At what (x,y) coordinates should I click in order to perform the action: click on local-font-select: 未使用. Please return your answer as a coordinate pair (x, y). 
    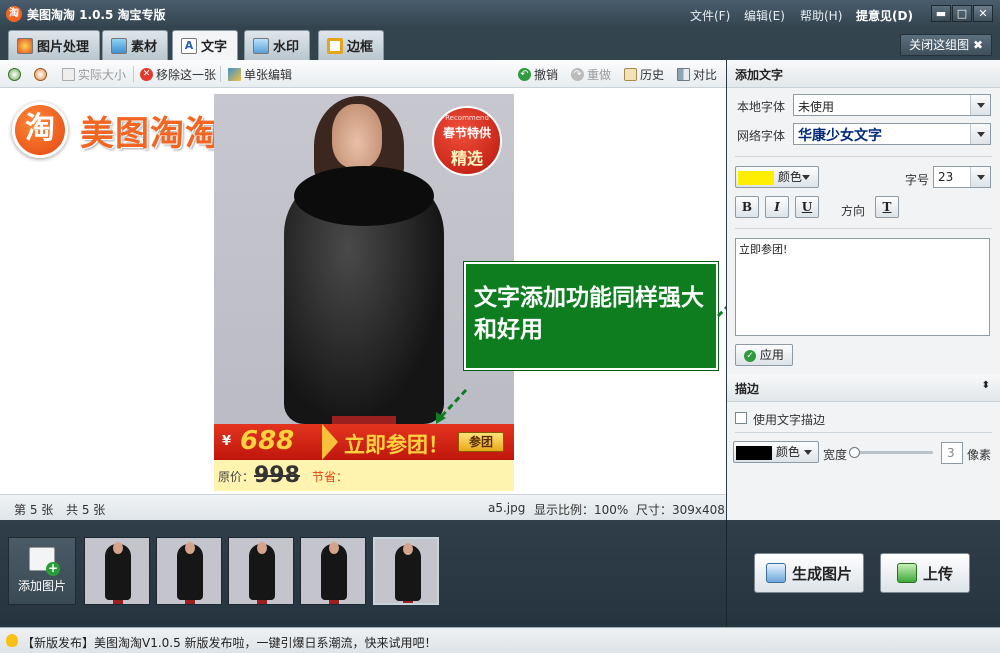
    Looking at the image, I should click on (892, 105).